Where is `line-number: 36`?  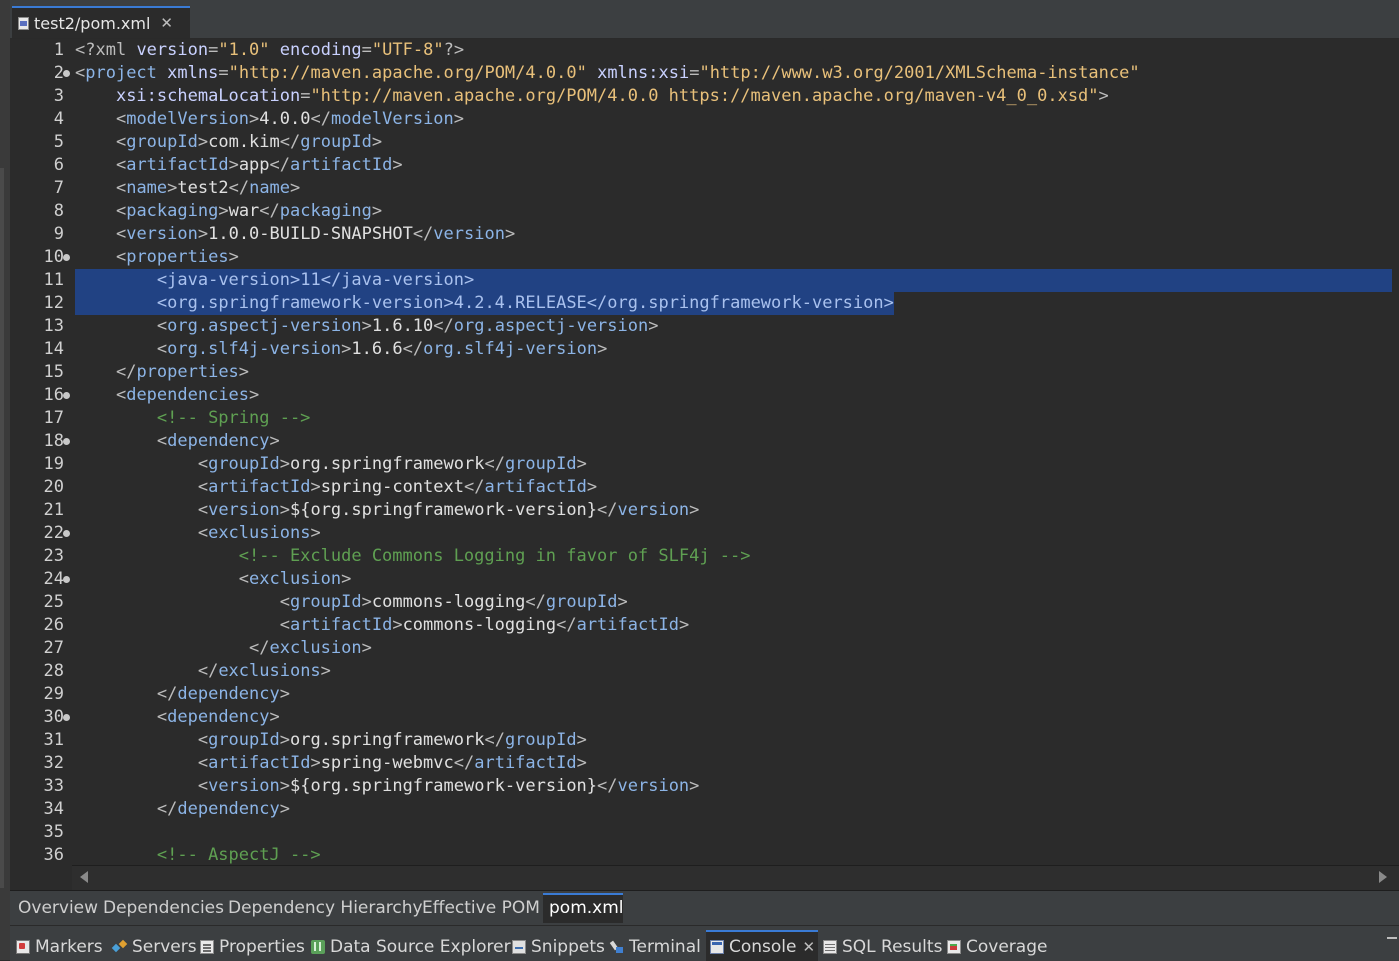 line-number: 36 is located at coordinates (53, 855).